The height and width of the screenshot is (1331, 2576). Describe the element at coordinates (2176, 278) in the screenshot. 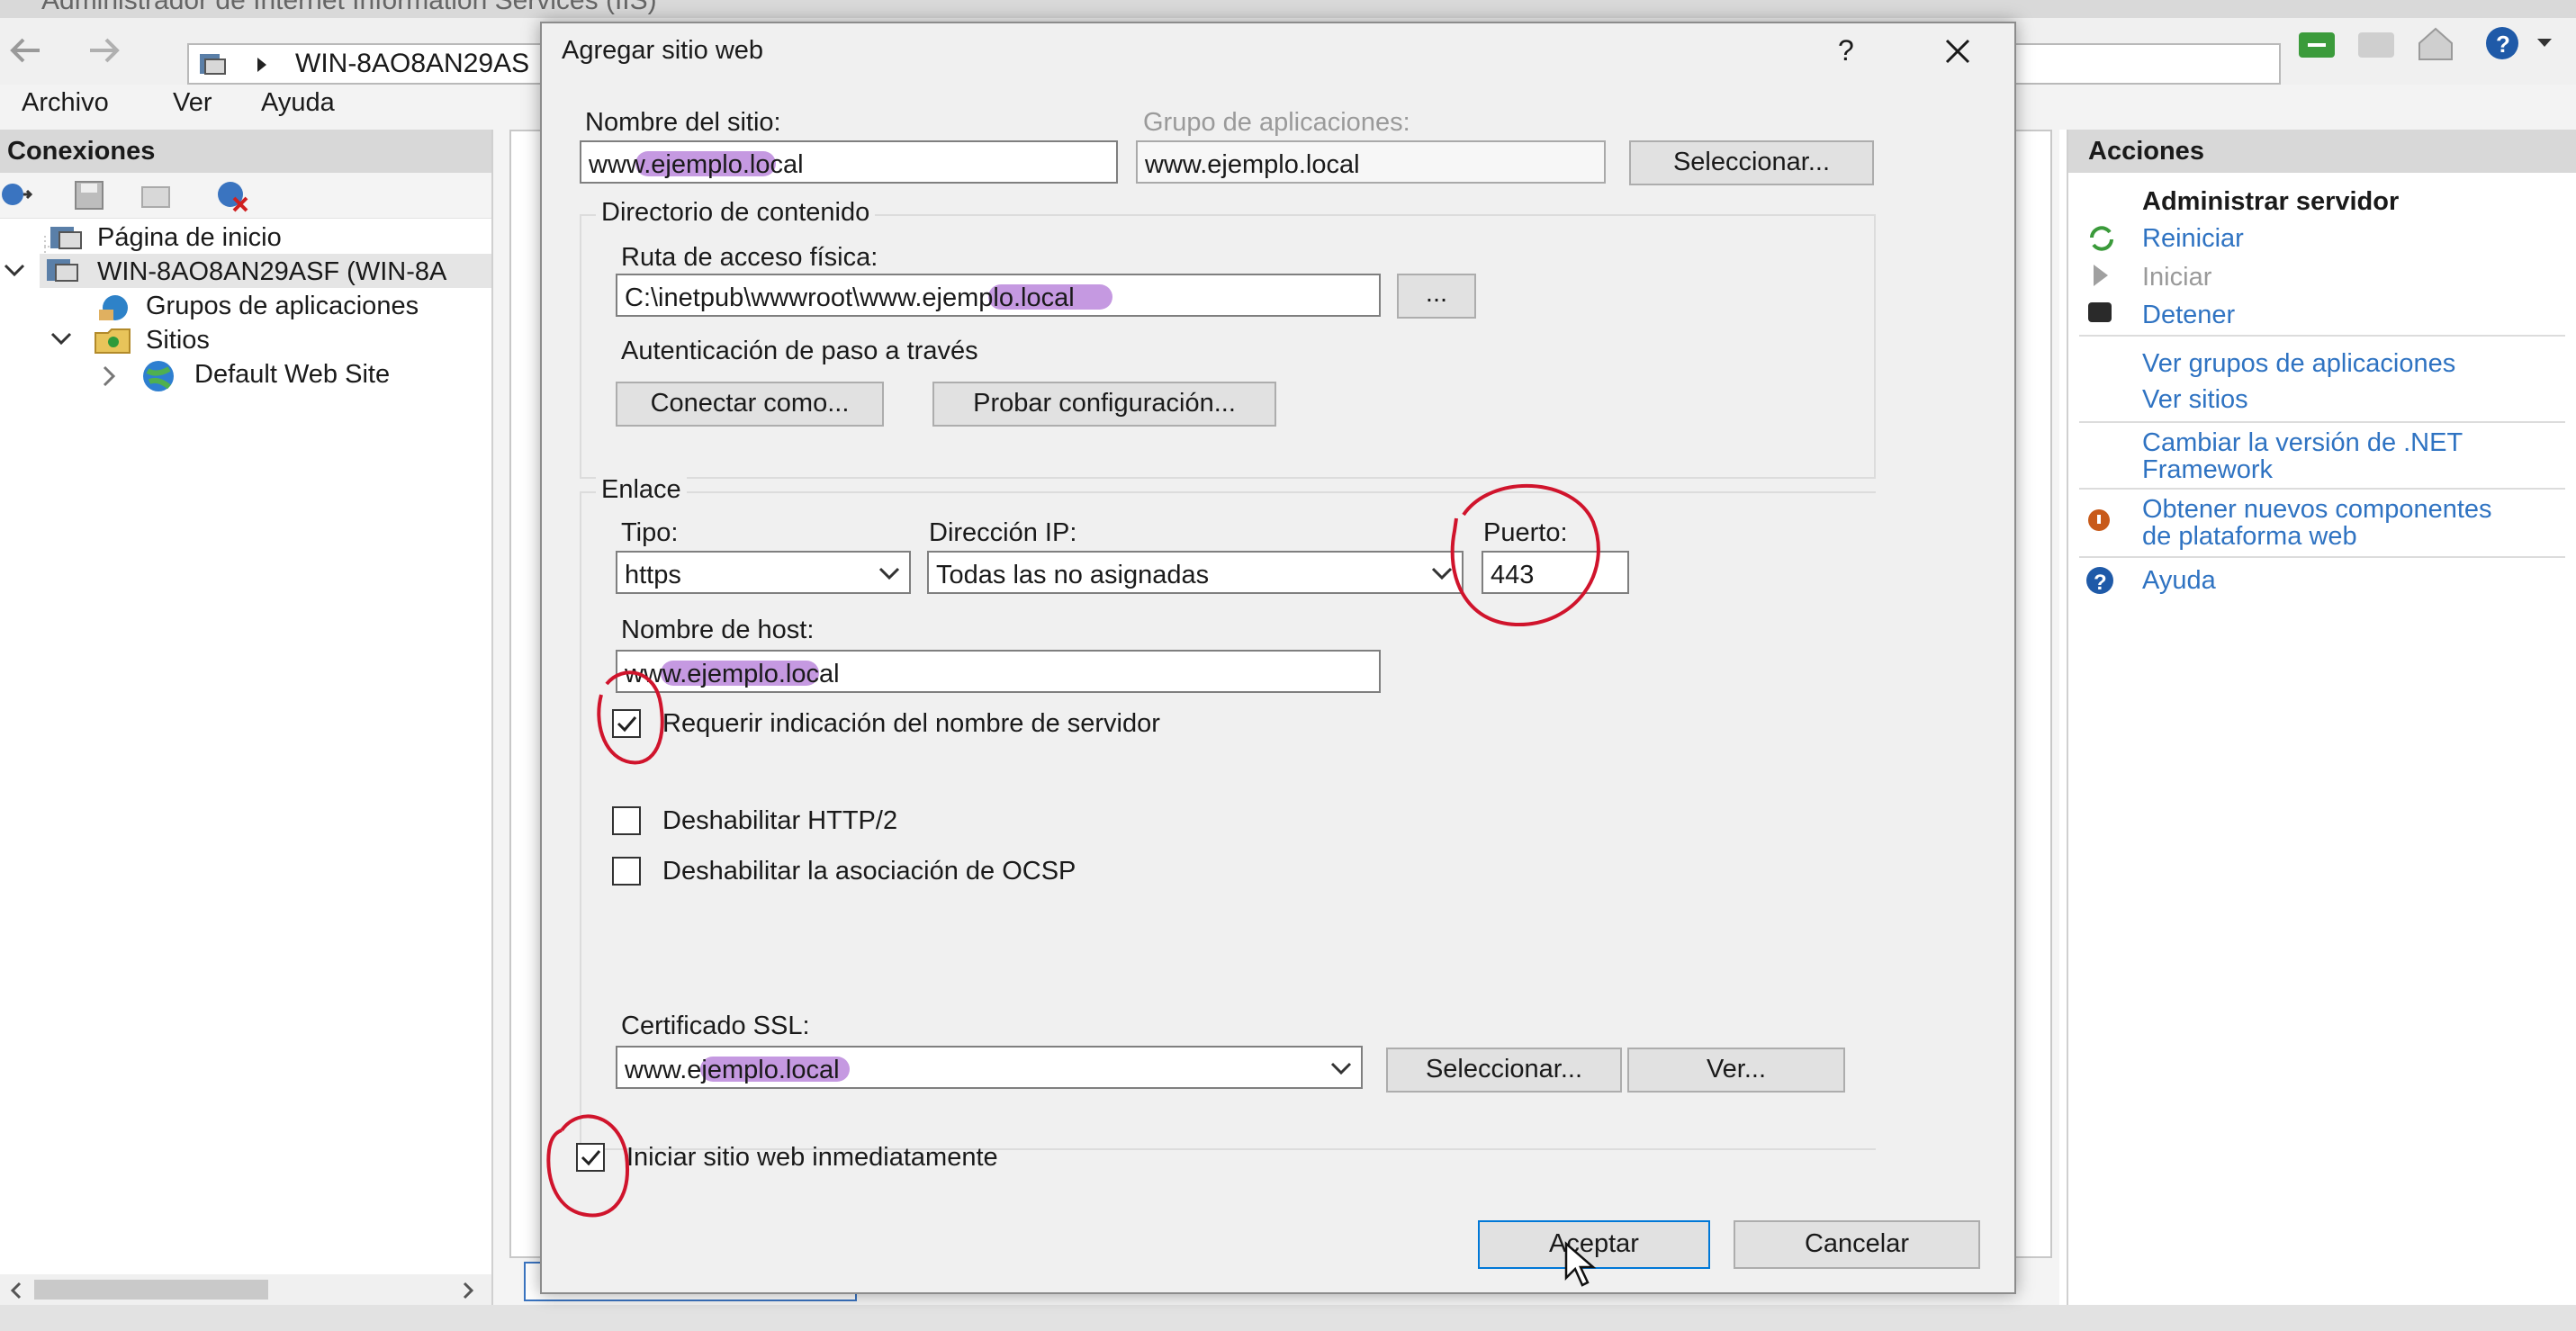

I see `action-start: Iniciar` at that location.